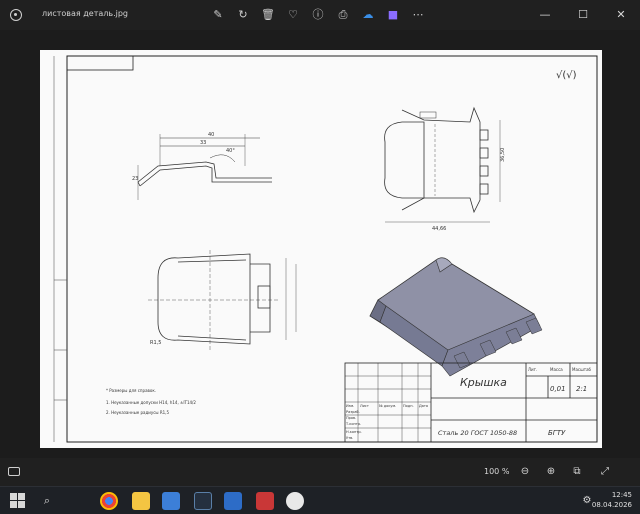  What do you see at coordinates (320, 500) in the screenshot?
I see `taskbar: ⌕ ⚙ 12:45 08.04.2026` at bounding box center [320, 500].